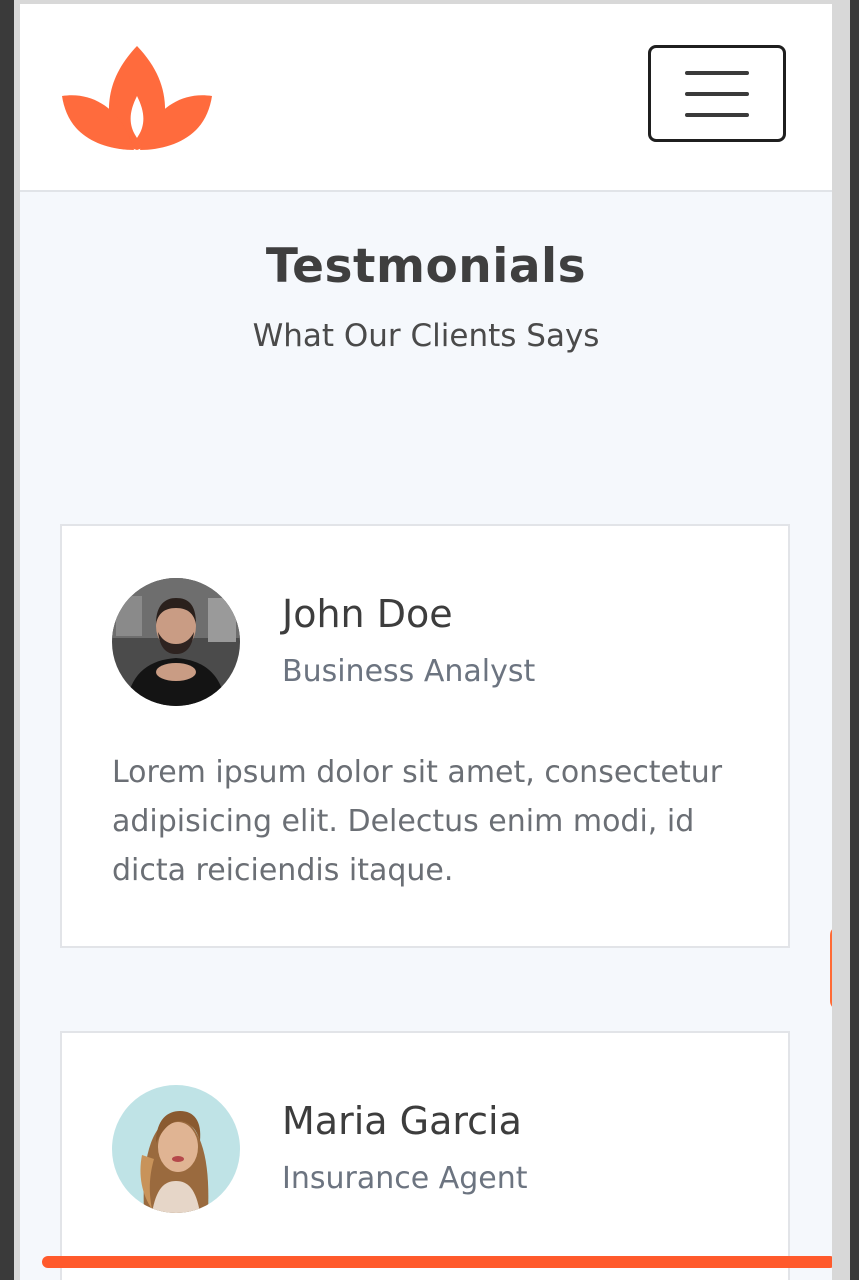 The width and height of the screenshot is (859, 1280). Describe the element at coordinates (409, 671) in the screenshot. I see `person-role: Business Analyst` at that location.